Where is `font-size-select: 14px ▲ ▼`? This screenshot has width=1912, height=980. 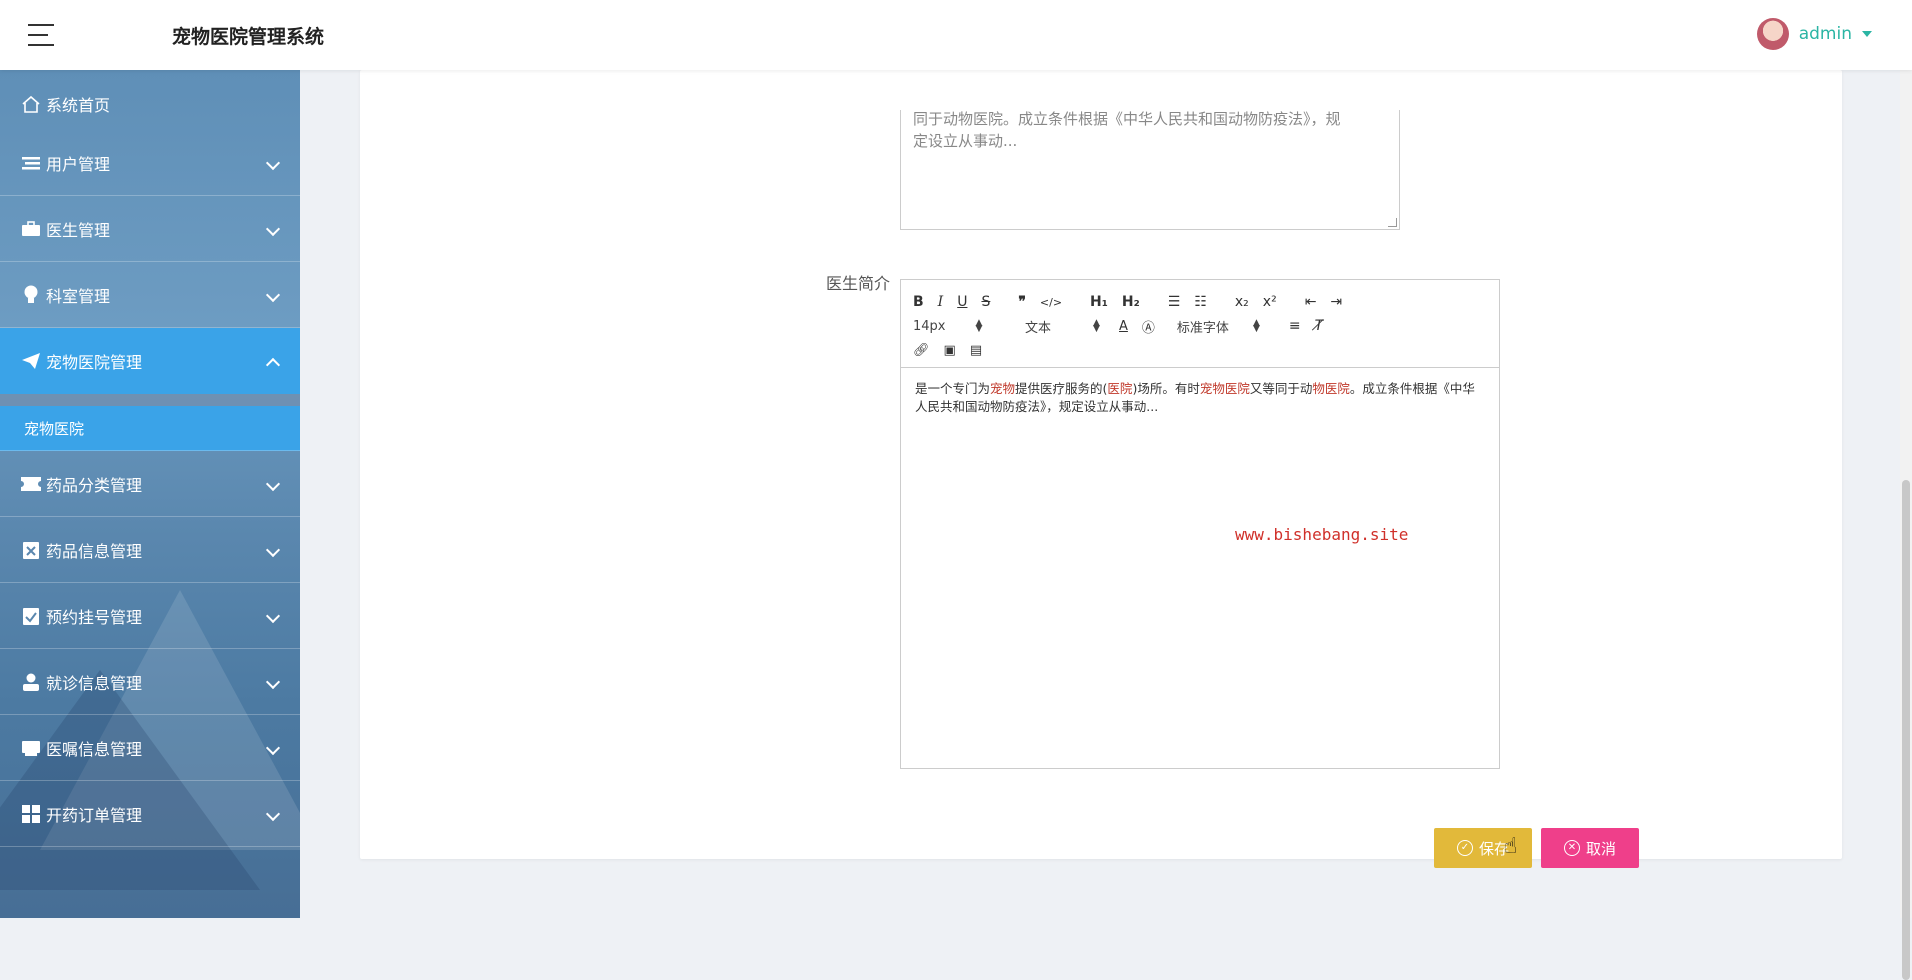
font-size-select: 14px ▲ ▼ is located at coordinates (955, 326).